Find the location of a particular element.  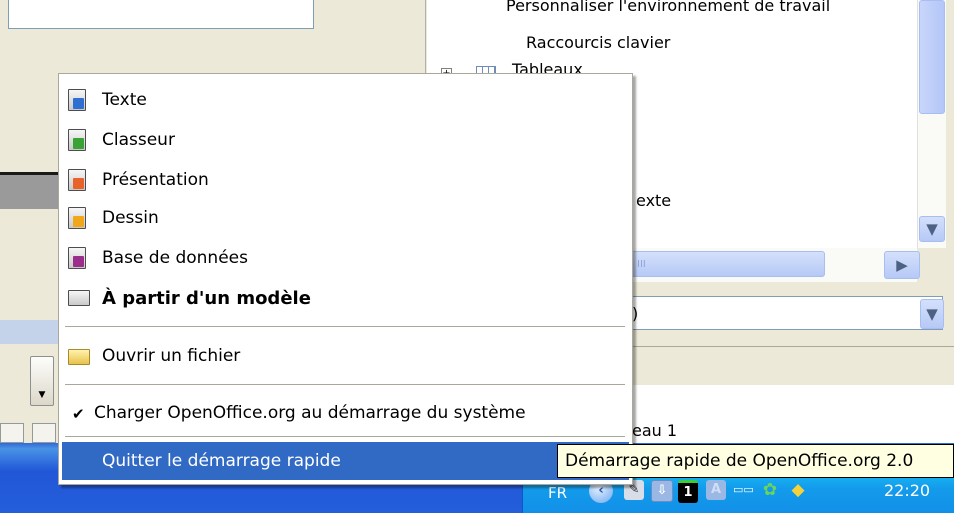

menu-item-database: Base de données is located at coordinates (345, 258).